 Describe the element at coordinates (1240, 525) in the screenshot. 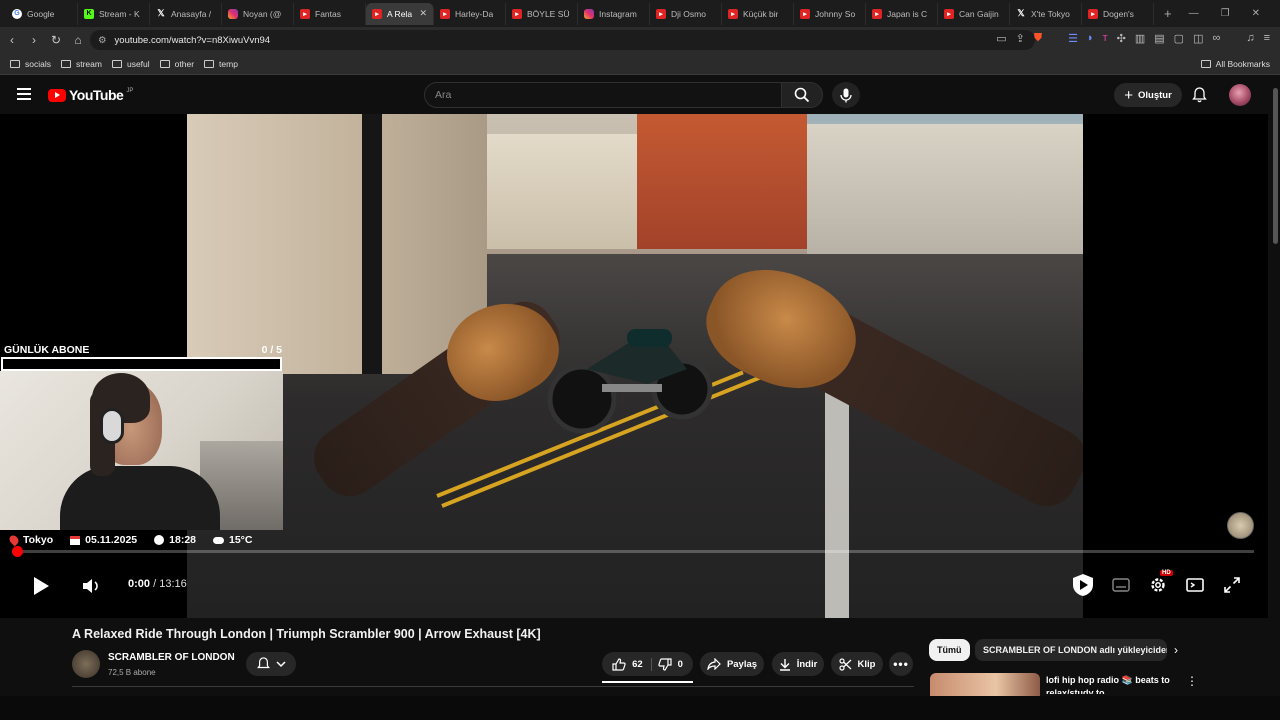

I see `channel-watermark` at that location.